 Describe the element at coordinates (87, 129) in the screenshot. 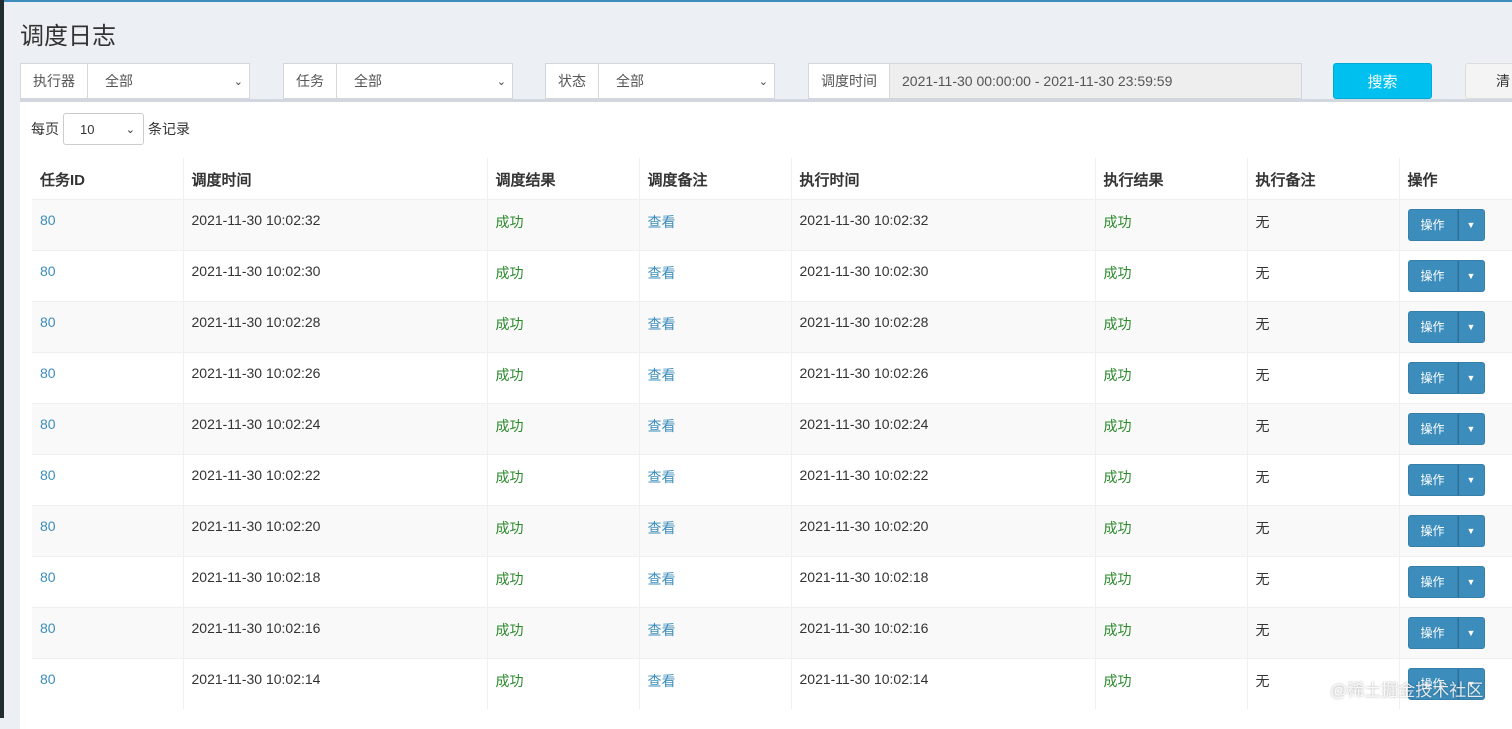

I see `page-length-value: 10` at that location.